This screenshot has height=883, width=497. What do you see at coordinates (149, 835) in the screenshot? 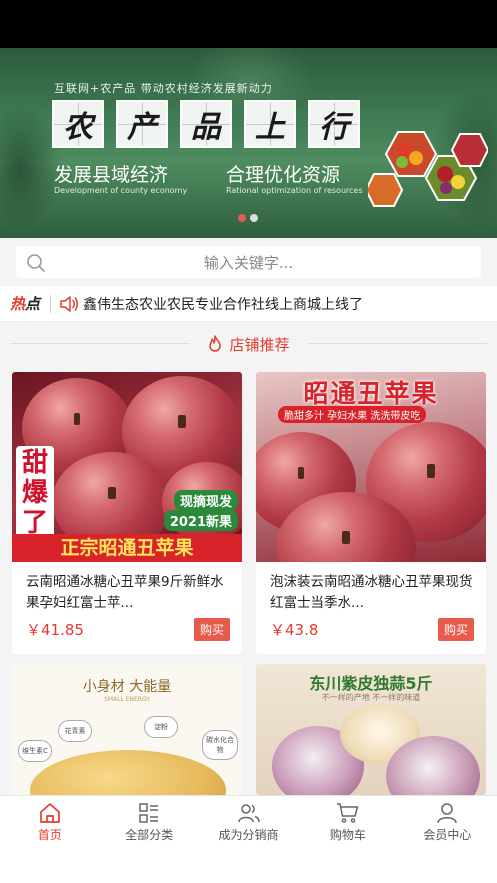
I see `nav-label: 全部分类` at bounding box center [149, 835].